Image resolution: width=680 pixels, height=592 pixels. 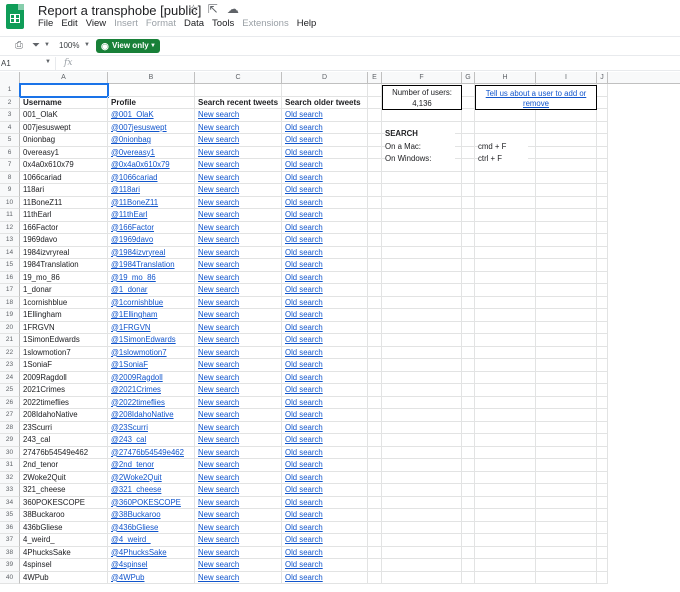 I want to click on profile-link: @4spinsel, so click(x=151, y=565).